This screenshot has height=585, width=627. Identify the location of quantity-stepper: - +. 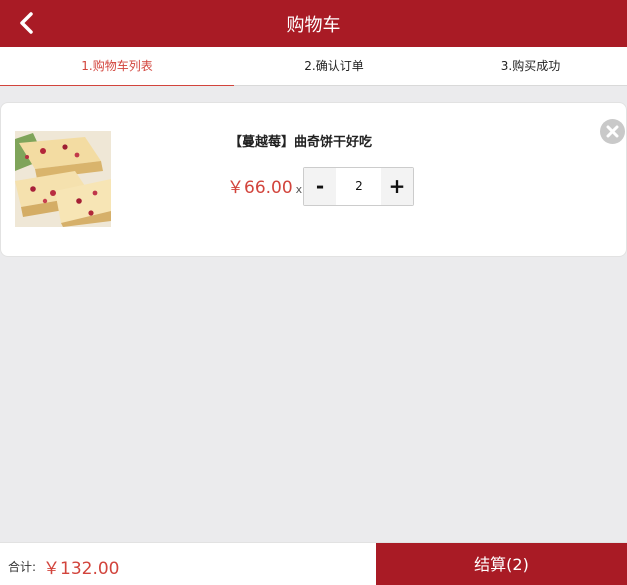
(358, 186).